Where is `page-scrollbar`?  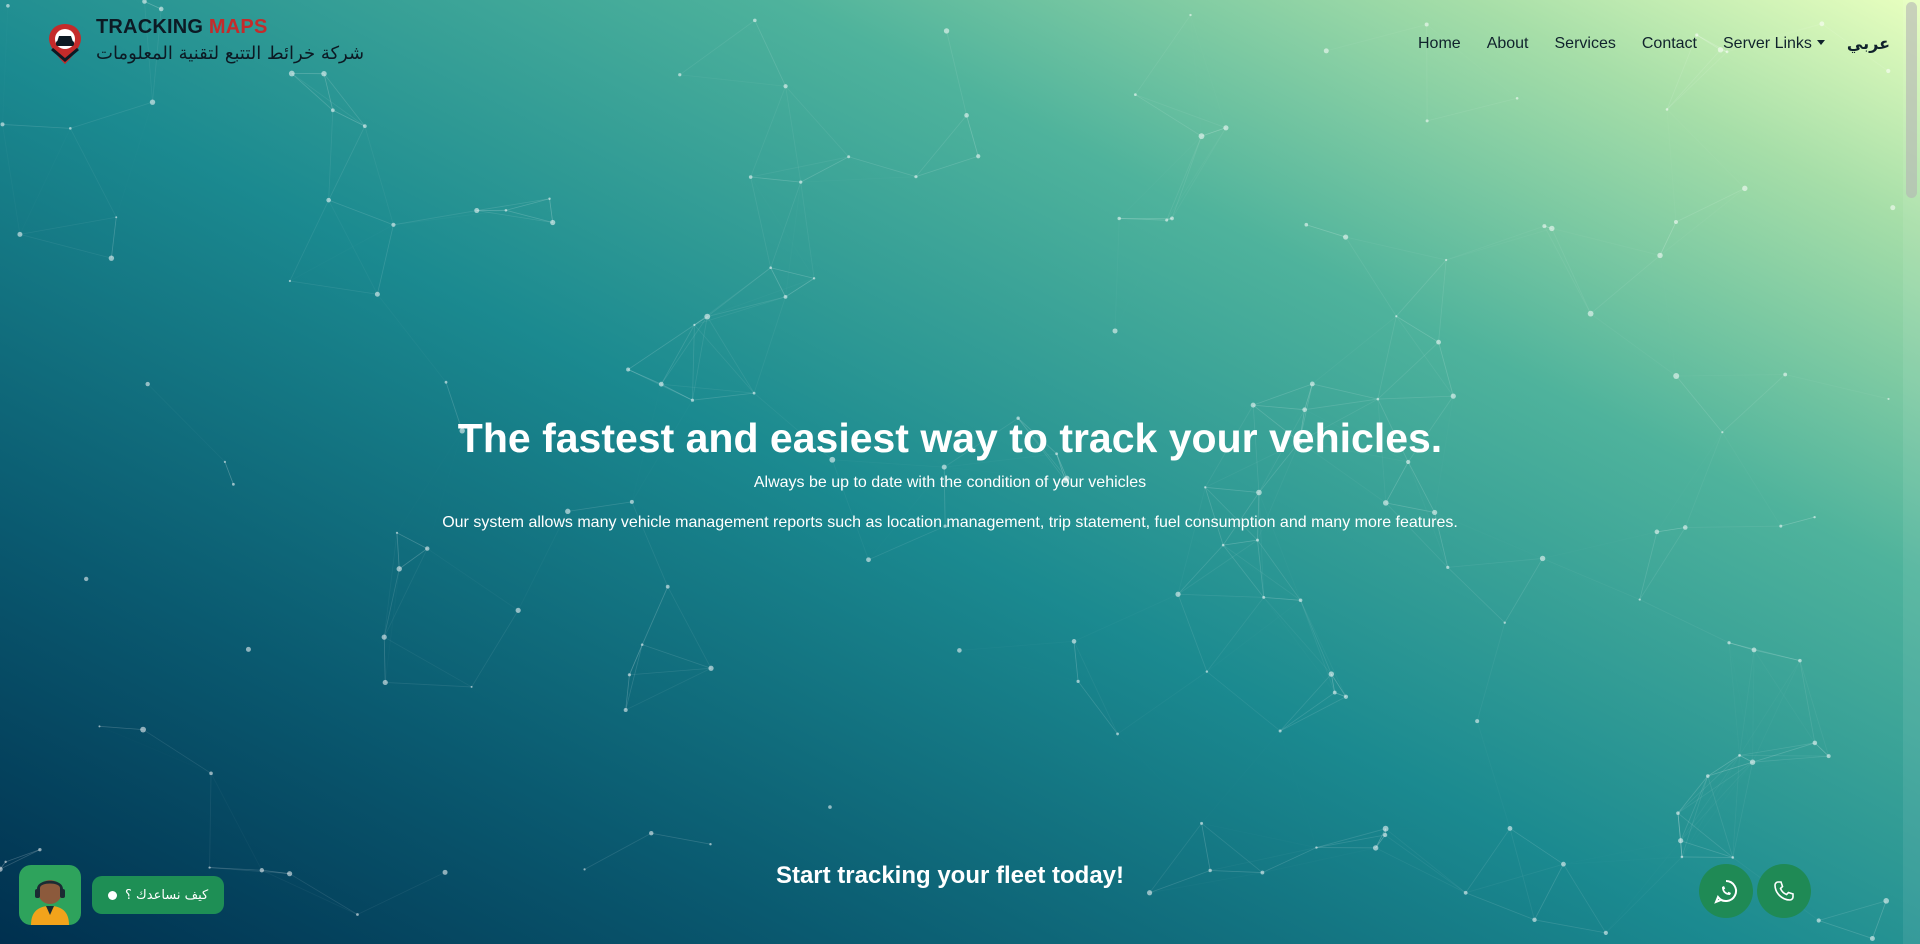
page-scrollbar is located at coordinates (1911, 472).